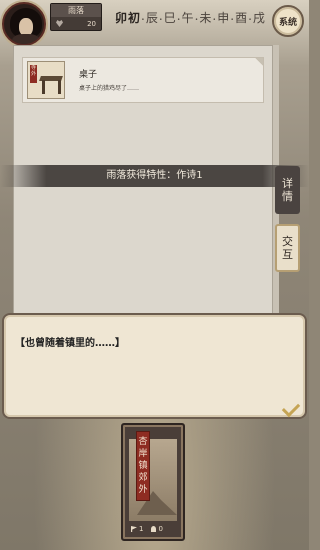 This screenshot has width=320, height=550. I want to click on hour-label: 酉, so click(241, 18).